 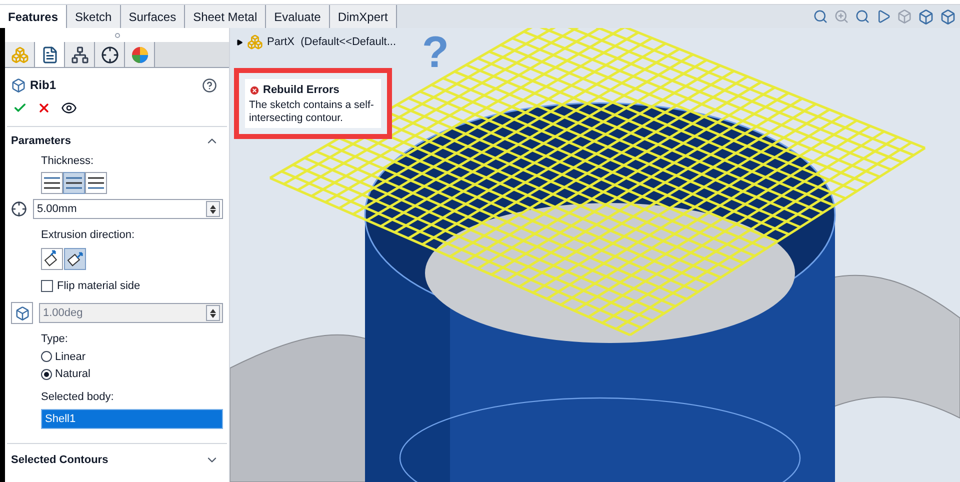 I want to click on draft-button, so click(x=22, y=313).